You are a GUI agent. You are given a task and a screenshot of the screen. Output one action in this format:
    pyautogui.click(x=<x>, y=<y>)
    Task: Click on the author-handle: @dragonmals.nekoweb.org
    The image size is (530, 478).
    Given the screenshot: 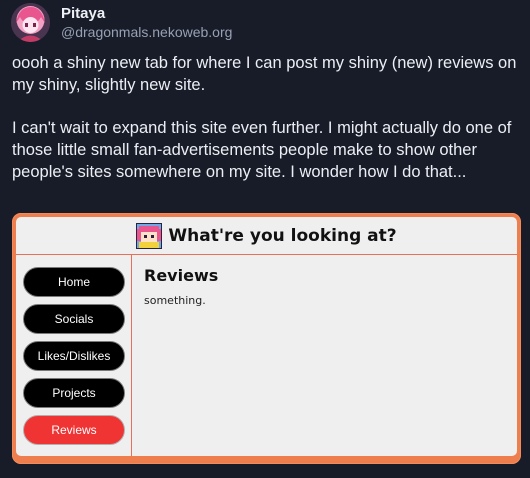 What is the action you would take?
    pyautogui.click(x=146, y=32)
    